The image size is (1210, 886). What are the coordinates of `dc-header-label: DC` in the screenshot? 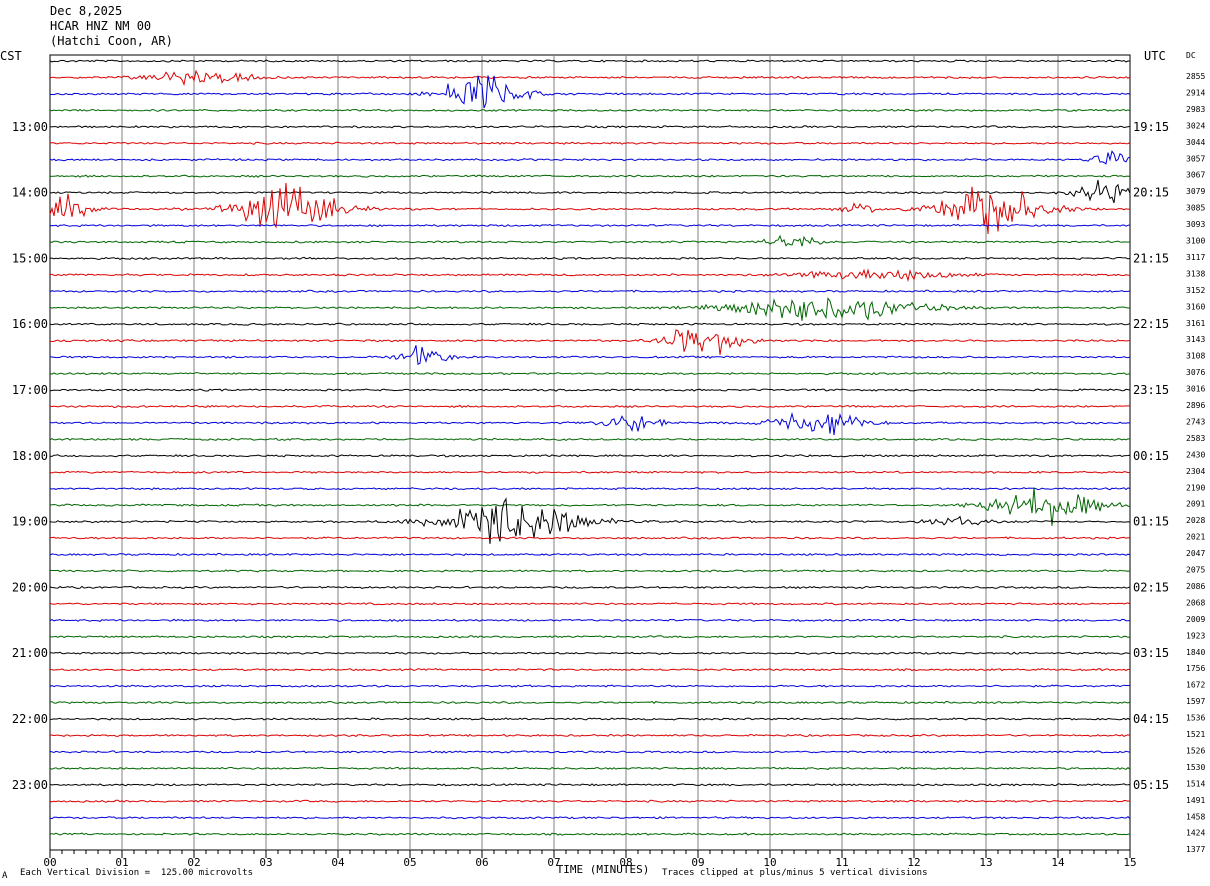 It's located at (1191, 55).